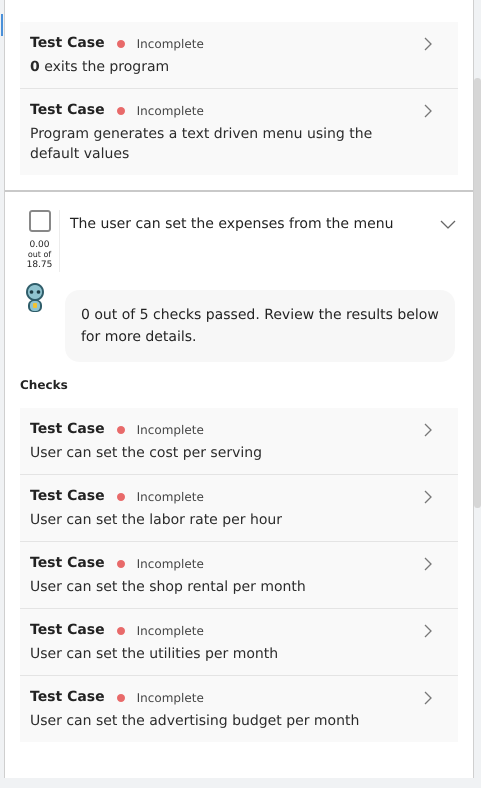 This screenshot has width=481, height=788. What do you see at coordinates (239, 575) in the screenshot?
I see `test-case-row: Test Case Incomplete User can set the shop rental per month` at bounding box center [239, 575].